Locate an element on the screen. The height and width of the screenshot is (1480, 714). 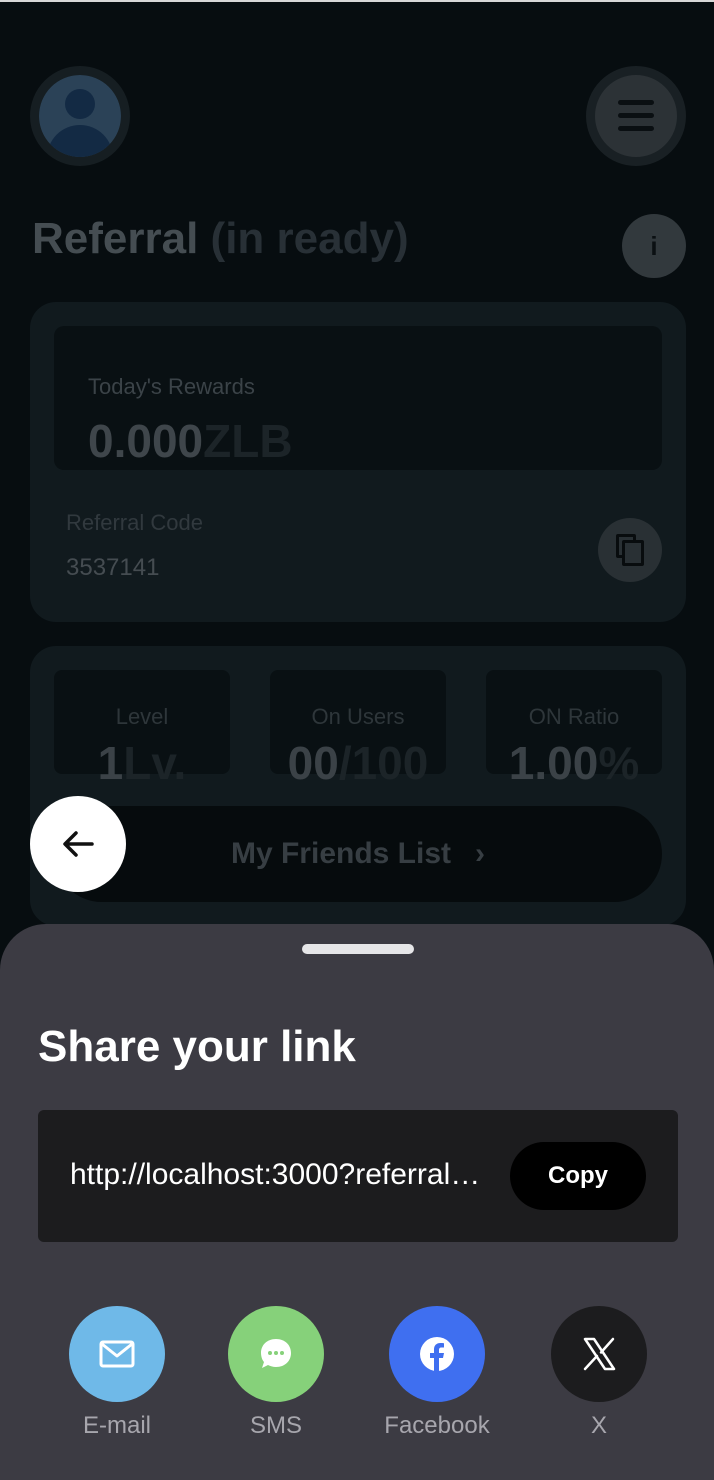
stat-value: 1Lv. is located at coordinates (142, 763).